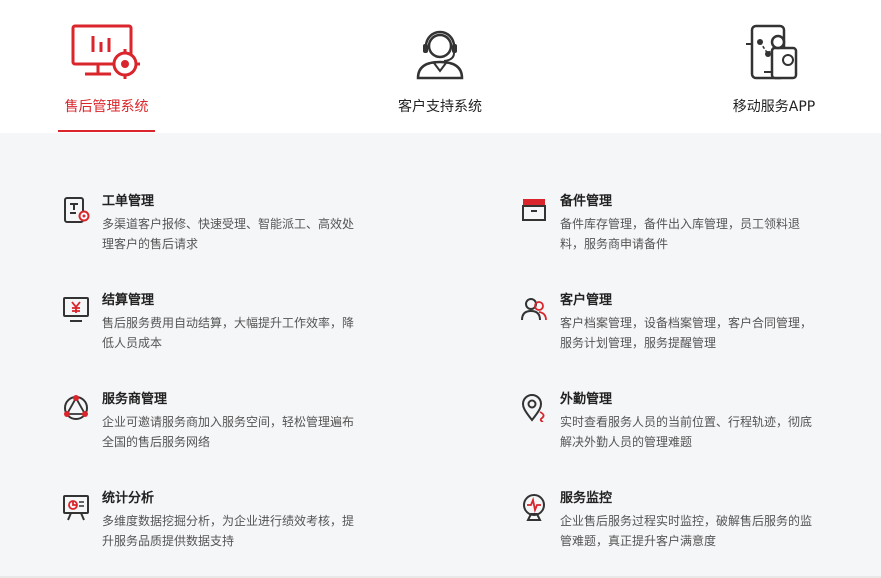 This screenshot has width=881, height=578. Describe the element at coordinates (686, 531) in the screenshot. I see `feature-description: 企业售后服务过程实时监控，破解售后服务的监管难题，真正提升客户满意度` at that location.